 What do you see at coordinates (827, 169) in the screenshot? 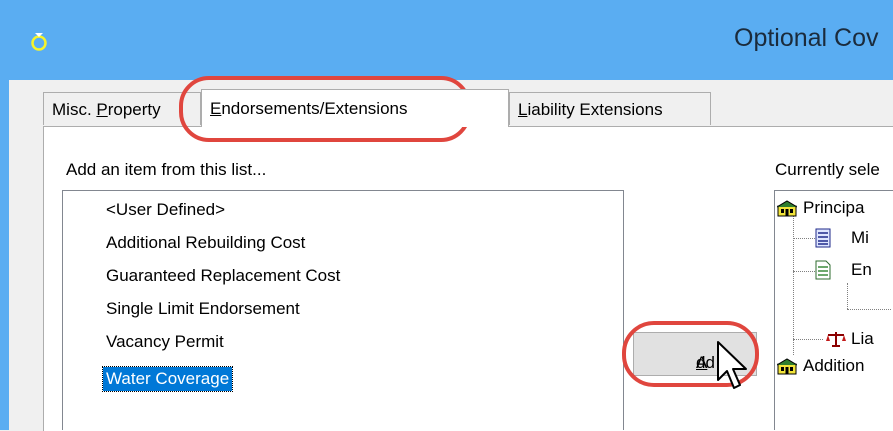
I see `selected-items-label: Currently sele` at bounding box center [827, 169].